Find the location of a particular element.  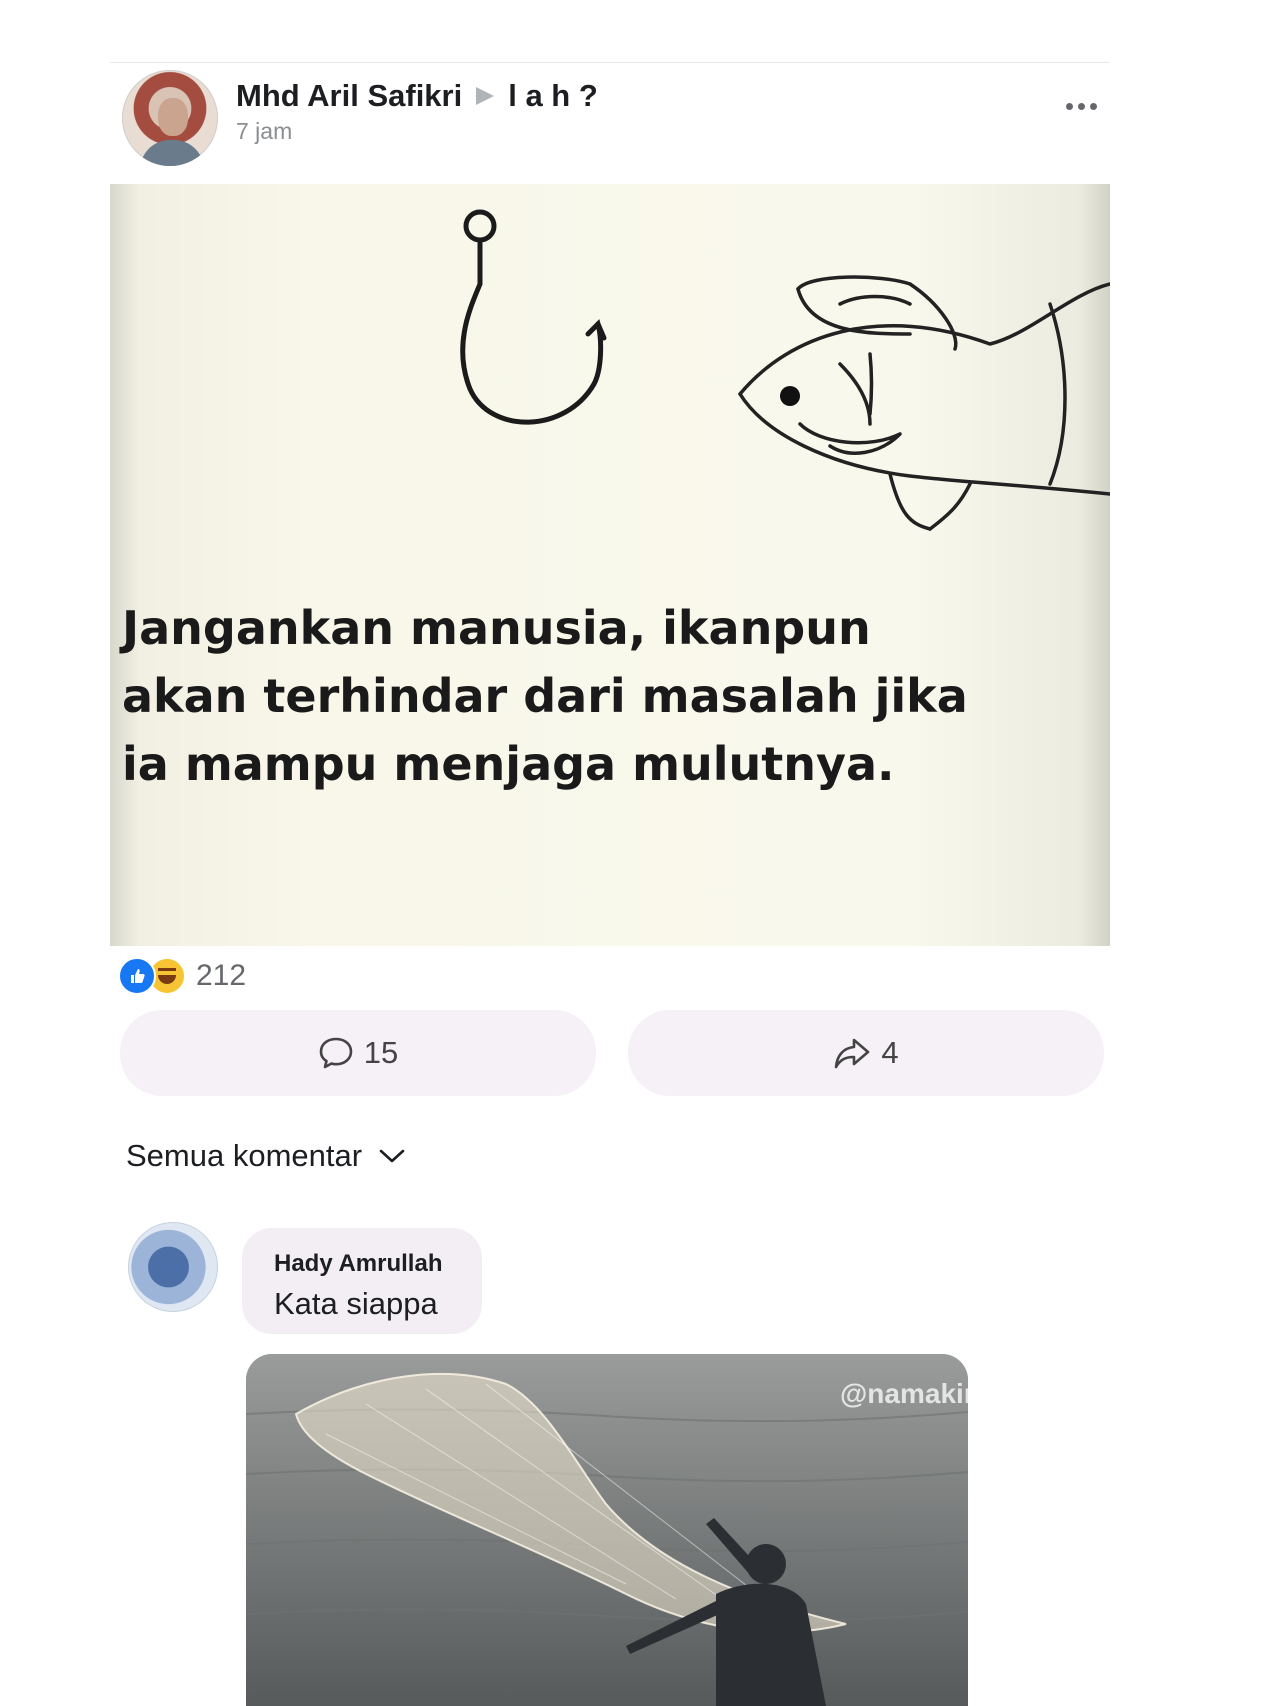

post-timestamp: 7 jam is located at coordinates (264, 131).